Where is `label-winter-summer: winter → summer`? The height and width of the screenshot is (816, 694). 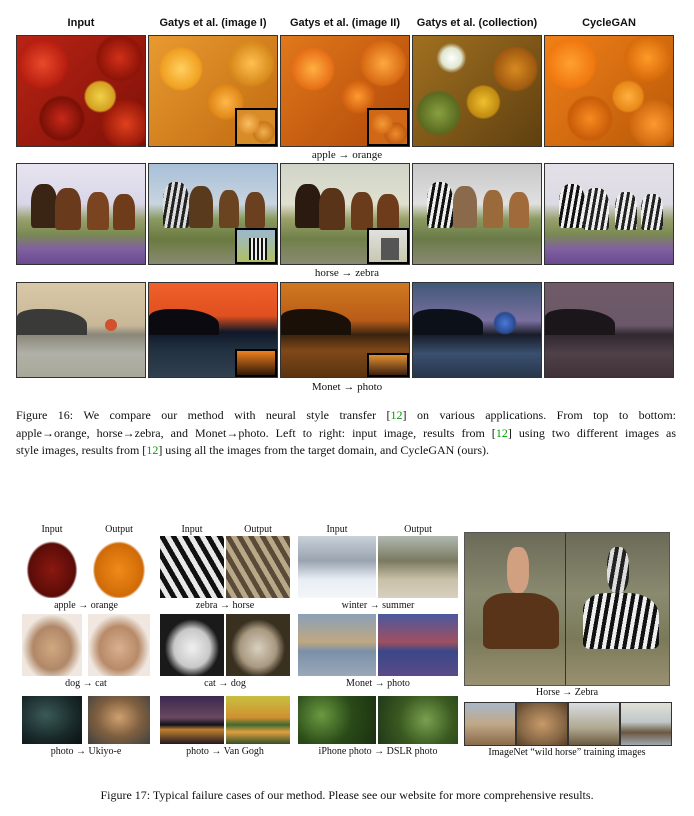 label-winter-summer: winter → summer is located at coordinates (378, 605).